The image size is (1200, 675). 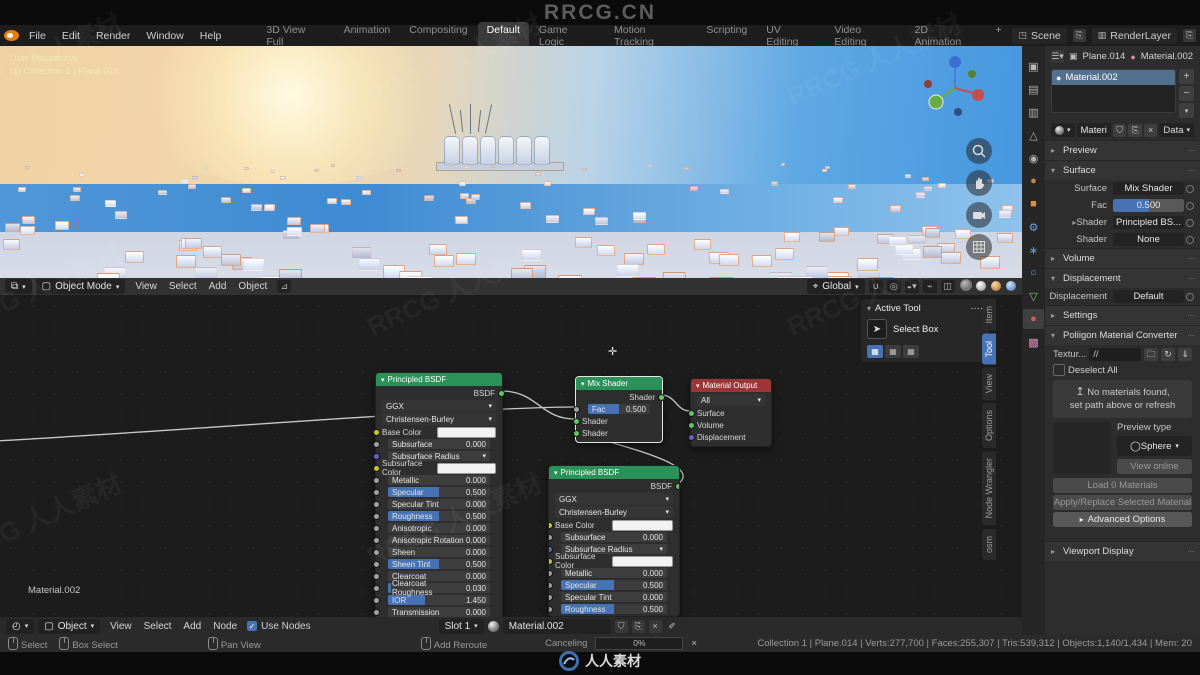 I want to click on panel-poliigon-converter: ▾ Poliigon Material Converter ····, so click(x=1122, y=335).